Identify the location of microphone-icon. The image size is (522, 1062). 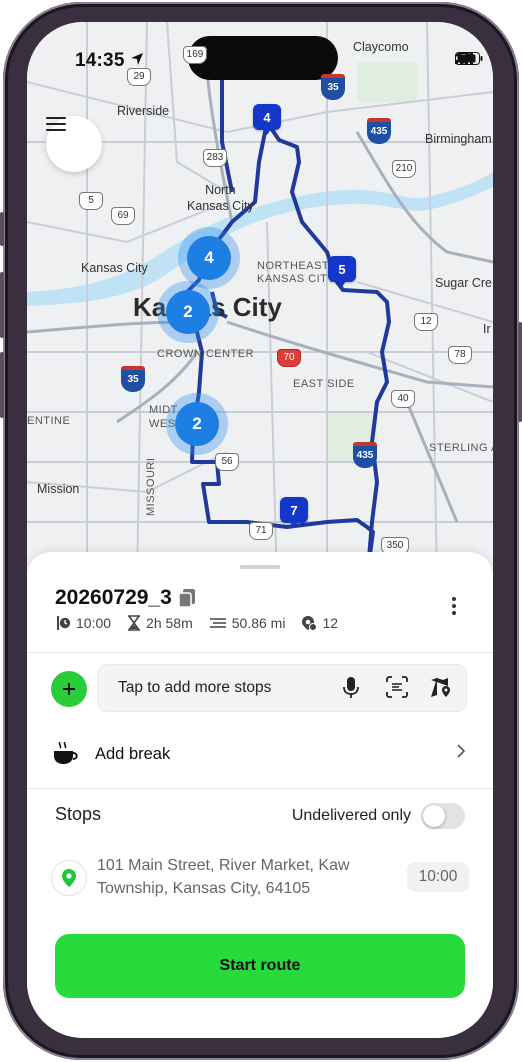
(351, 688).